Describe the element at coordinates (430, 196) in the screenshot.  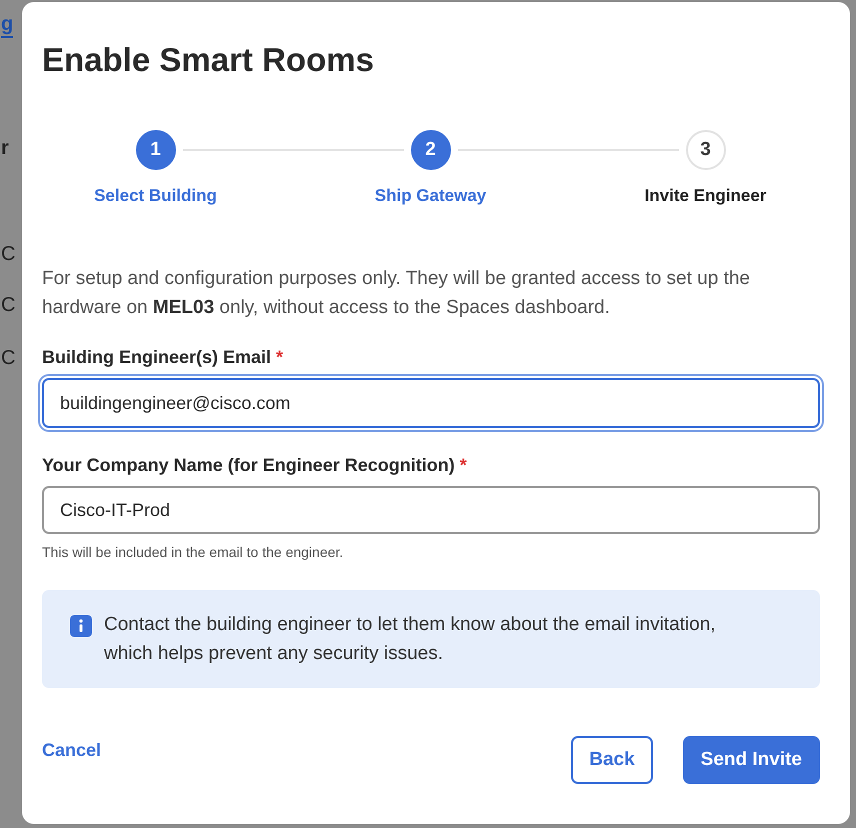
I see `step-label: Ship Gateway` at that location.